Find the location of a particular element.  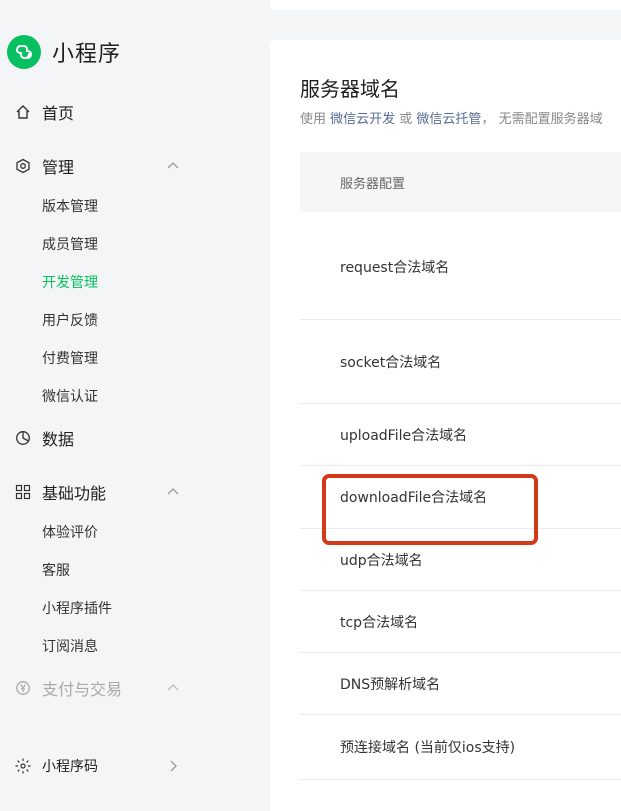

sidebar-item-payment: 支付与交易 is located at coordinates (68, 688).